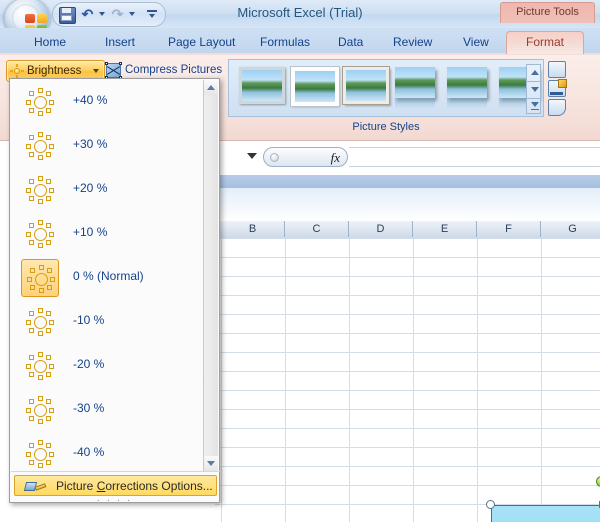 This screenshot has height=522, width=600. Describe the element at coordinates (533, 107) in the screenshot. I see `gallery-more-button` at that location.